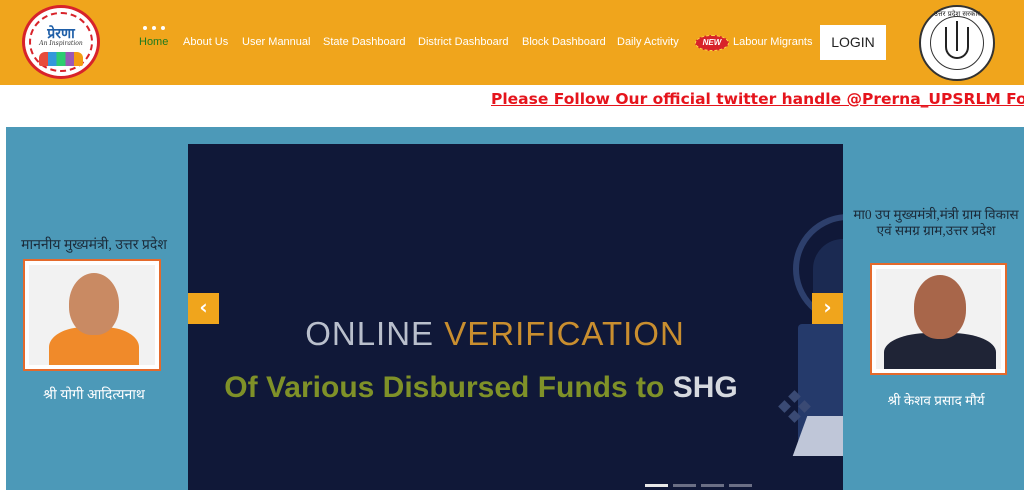  What do you see at coordinates (203, 308) in the screenshot?
I see `carousel-prev-chevron-icon: ‹` at bounding box center [203, 308].